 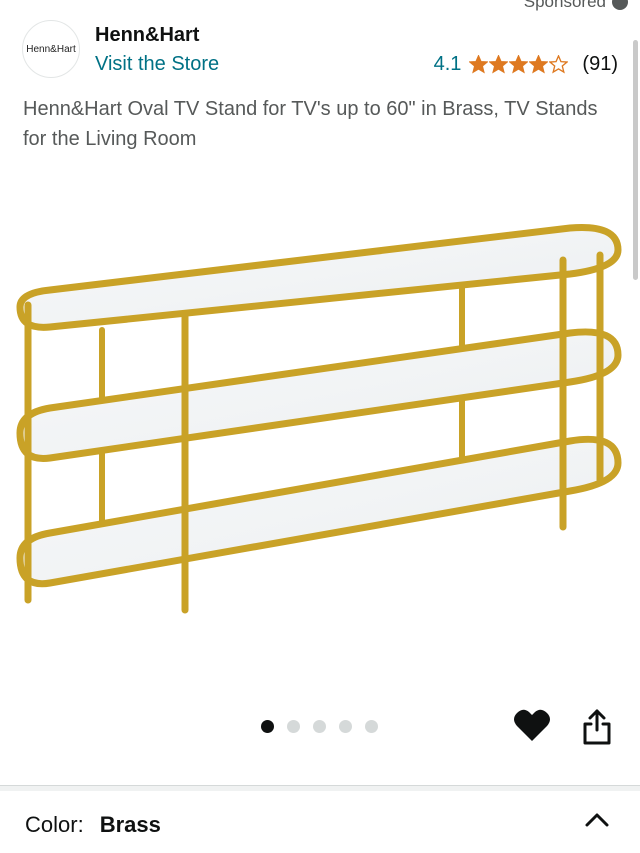 I want to click on sponsored-label: Sponsored, so click(x=576, y=6).